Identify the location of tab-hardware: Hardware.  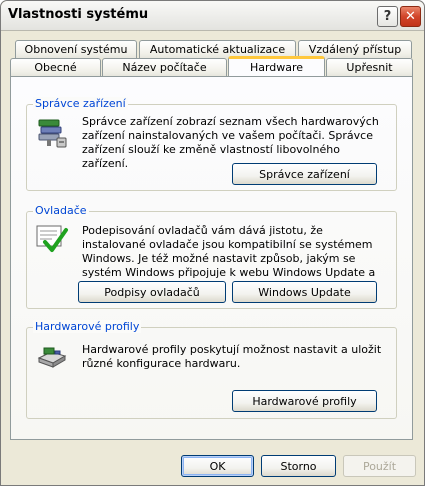
(276, 66).